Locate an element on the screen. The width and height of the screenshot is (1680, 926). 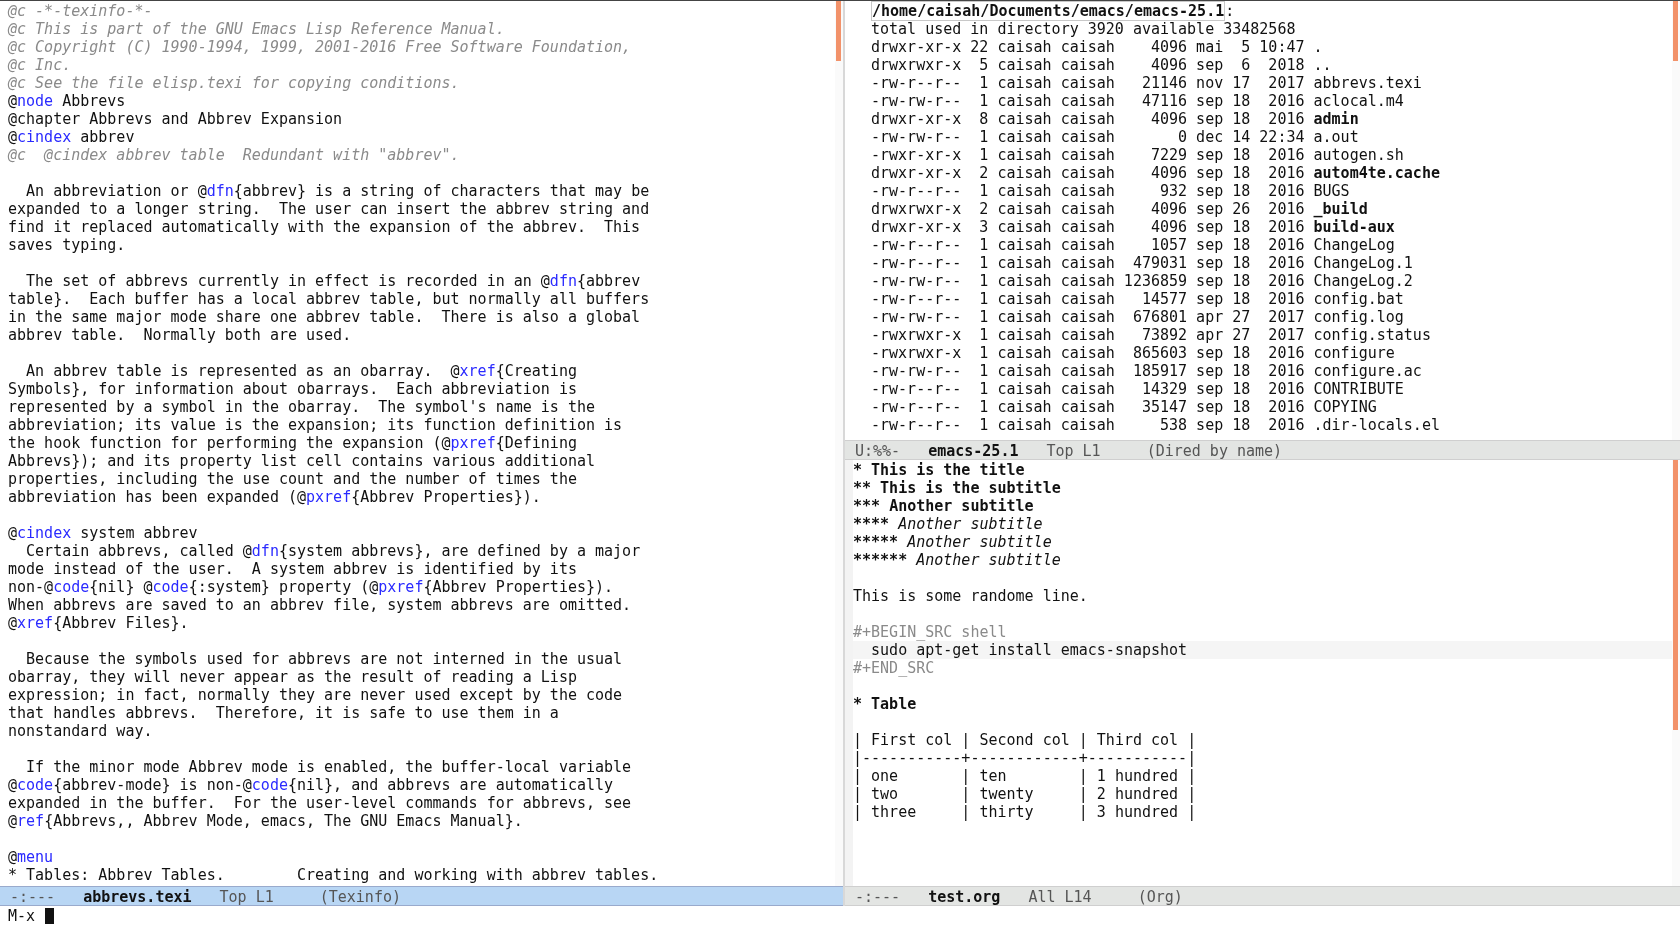
code-line: @cindex abbrev is located at coordinates (72, 137).